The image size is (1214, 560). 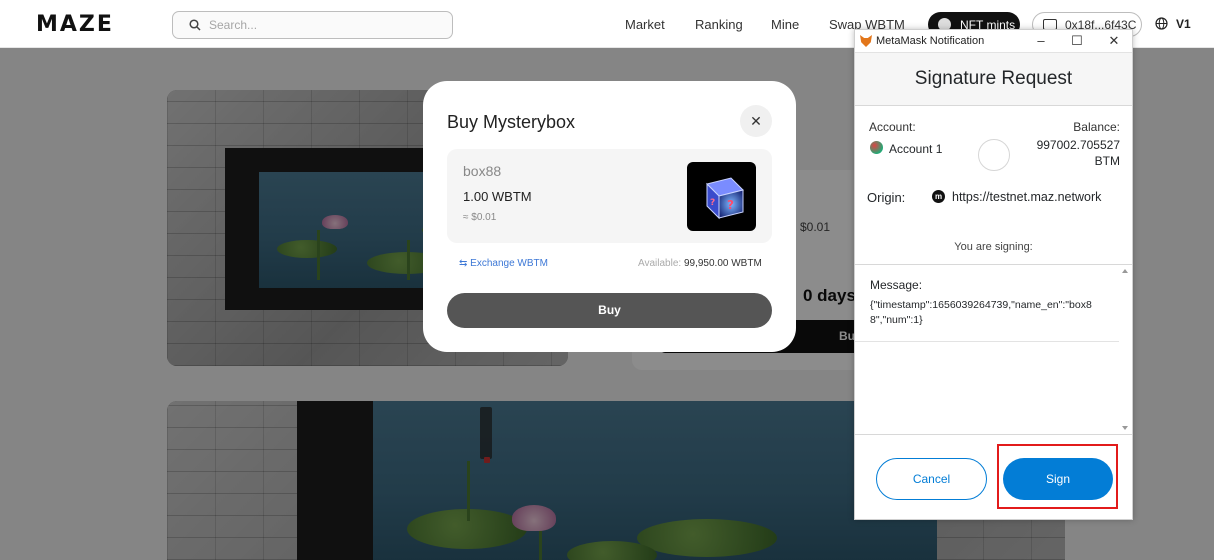 I want to click on account-label: Account:, so click(x=892, y=127).